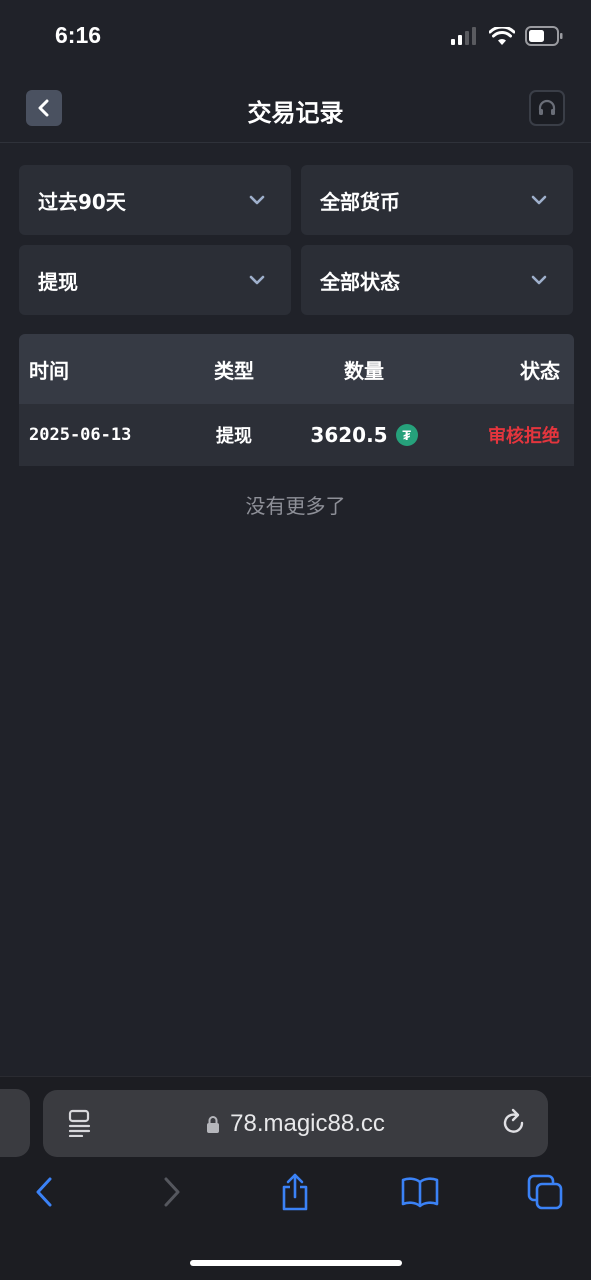 Image resolution: width=591 pixels, height=1280 pixels. What do you see at coordinates (58, 281) in the screenshot?
I see `transaction-type-label: 提现` at bounding box center [58, 281].